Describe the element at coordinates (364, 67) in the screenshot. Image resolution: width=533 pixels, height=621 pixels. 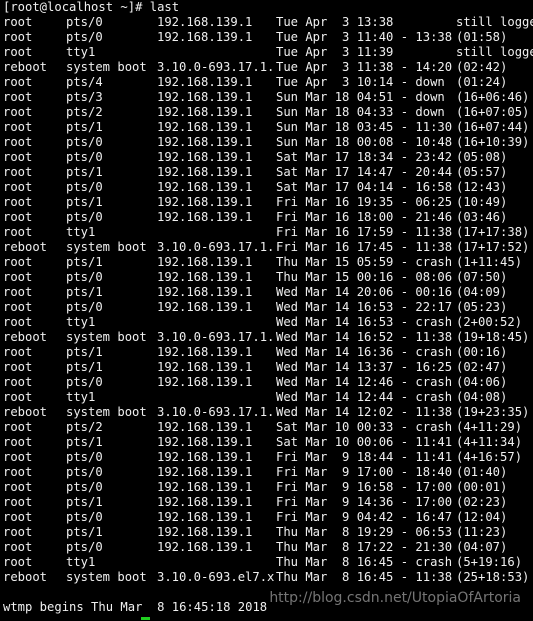
I see `session-when: Tue Apr 3 11:38 - 14:20` at that location.